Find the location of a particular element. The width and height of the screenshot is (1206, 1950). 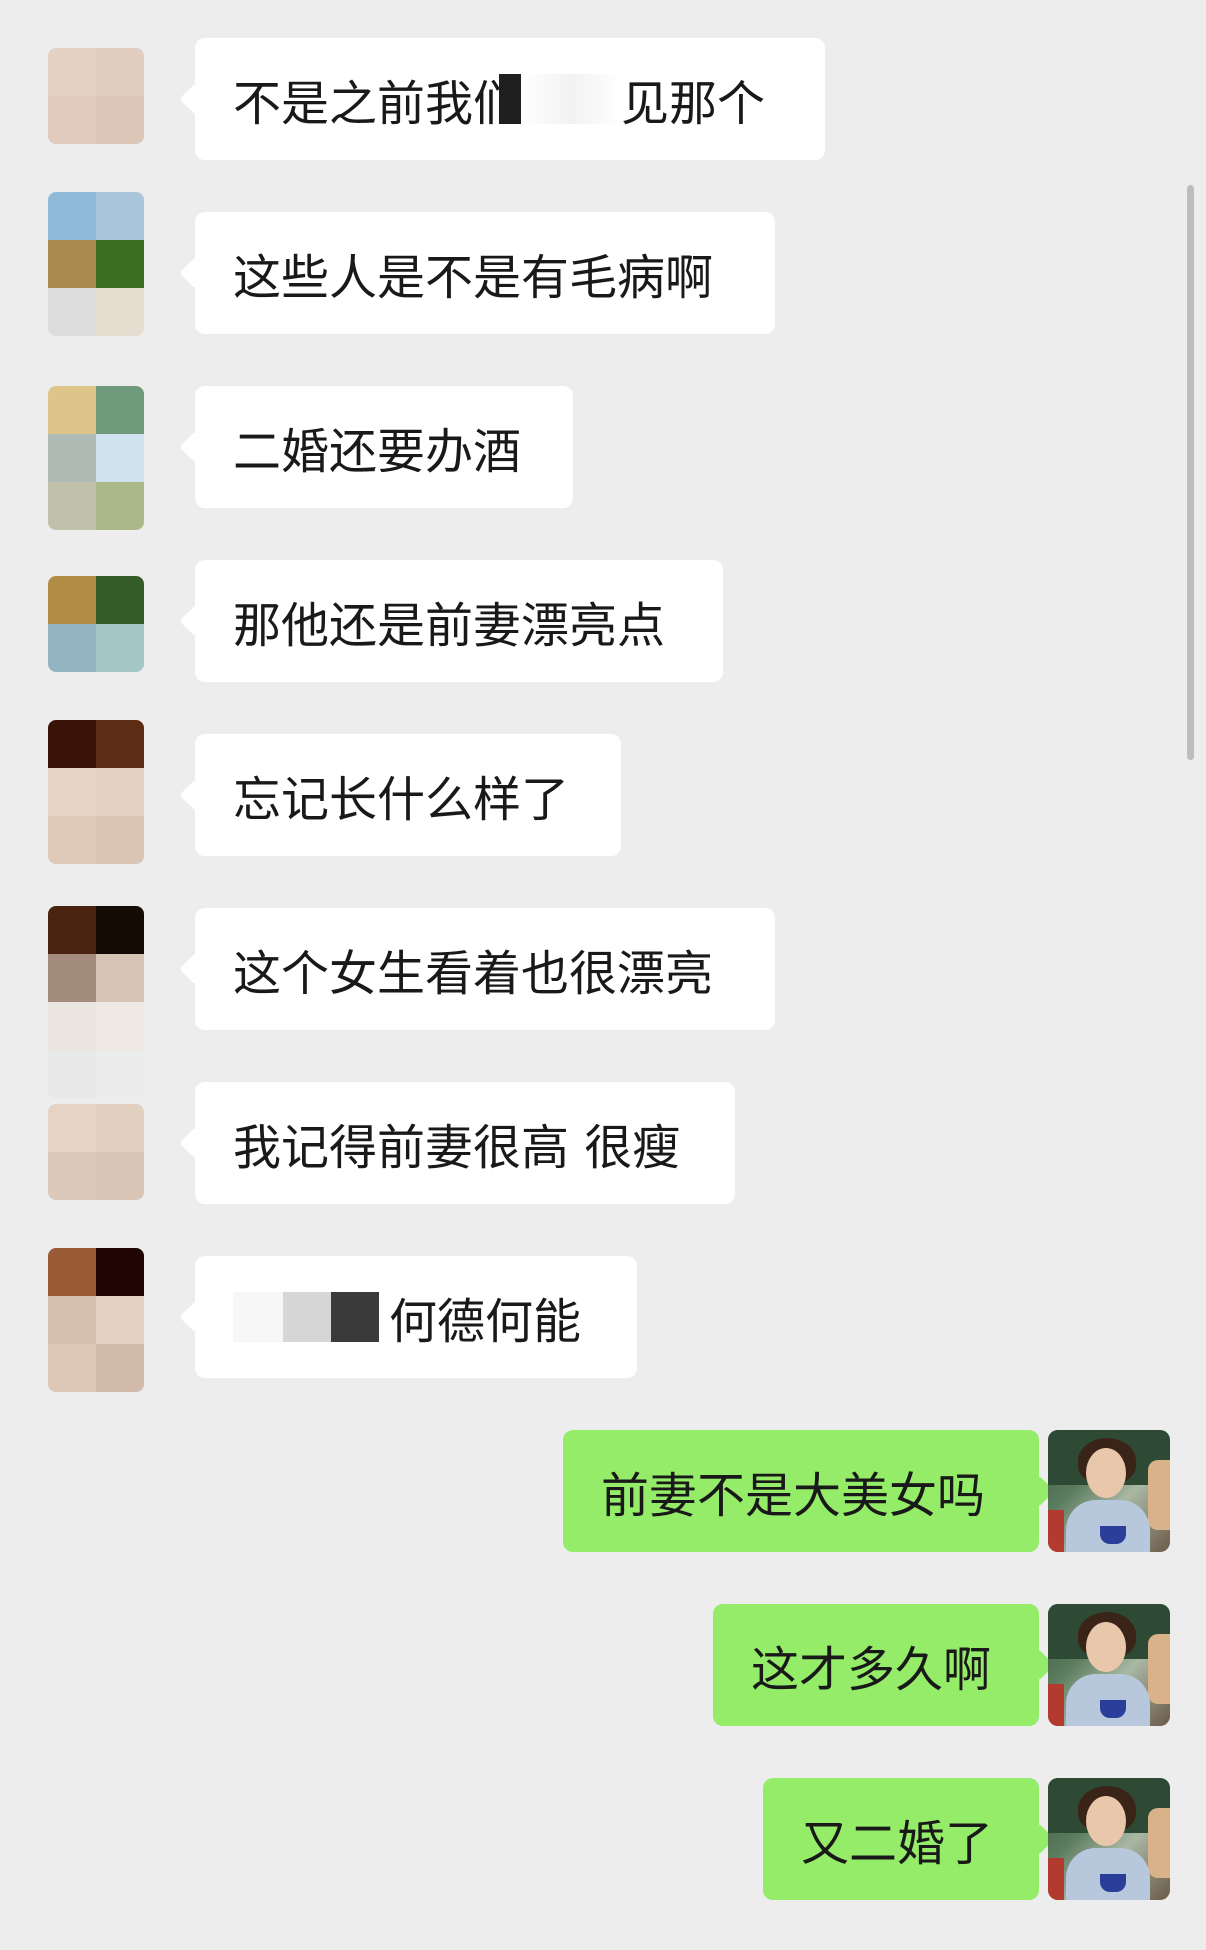

message-row: 又二婚了 is located at coordinates (603, 1839).